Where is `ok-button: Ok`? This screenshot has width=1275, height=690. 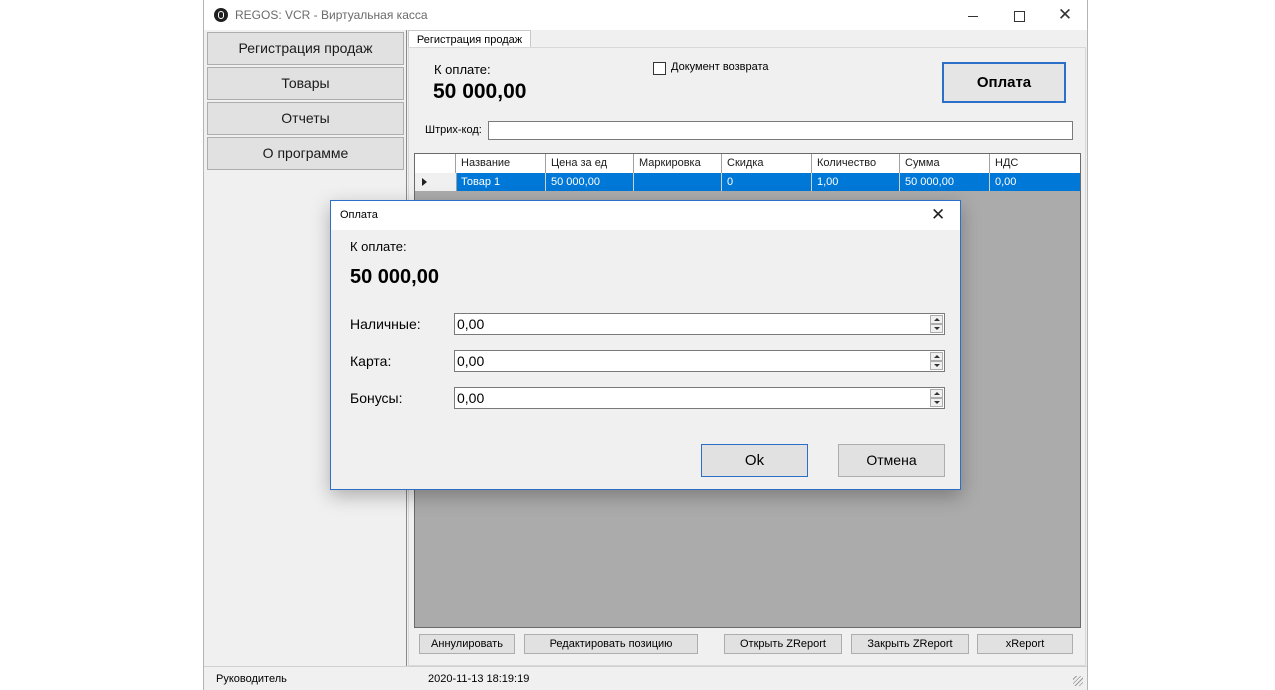
ok-button: Ok is located at coordinates (754, 460).